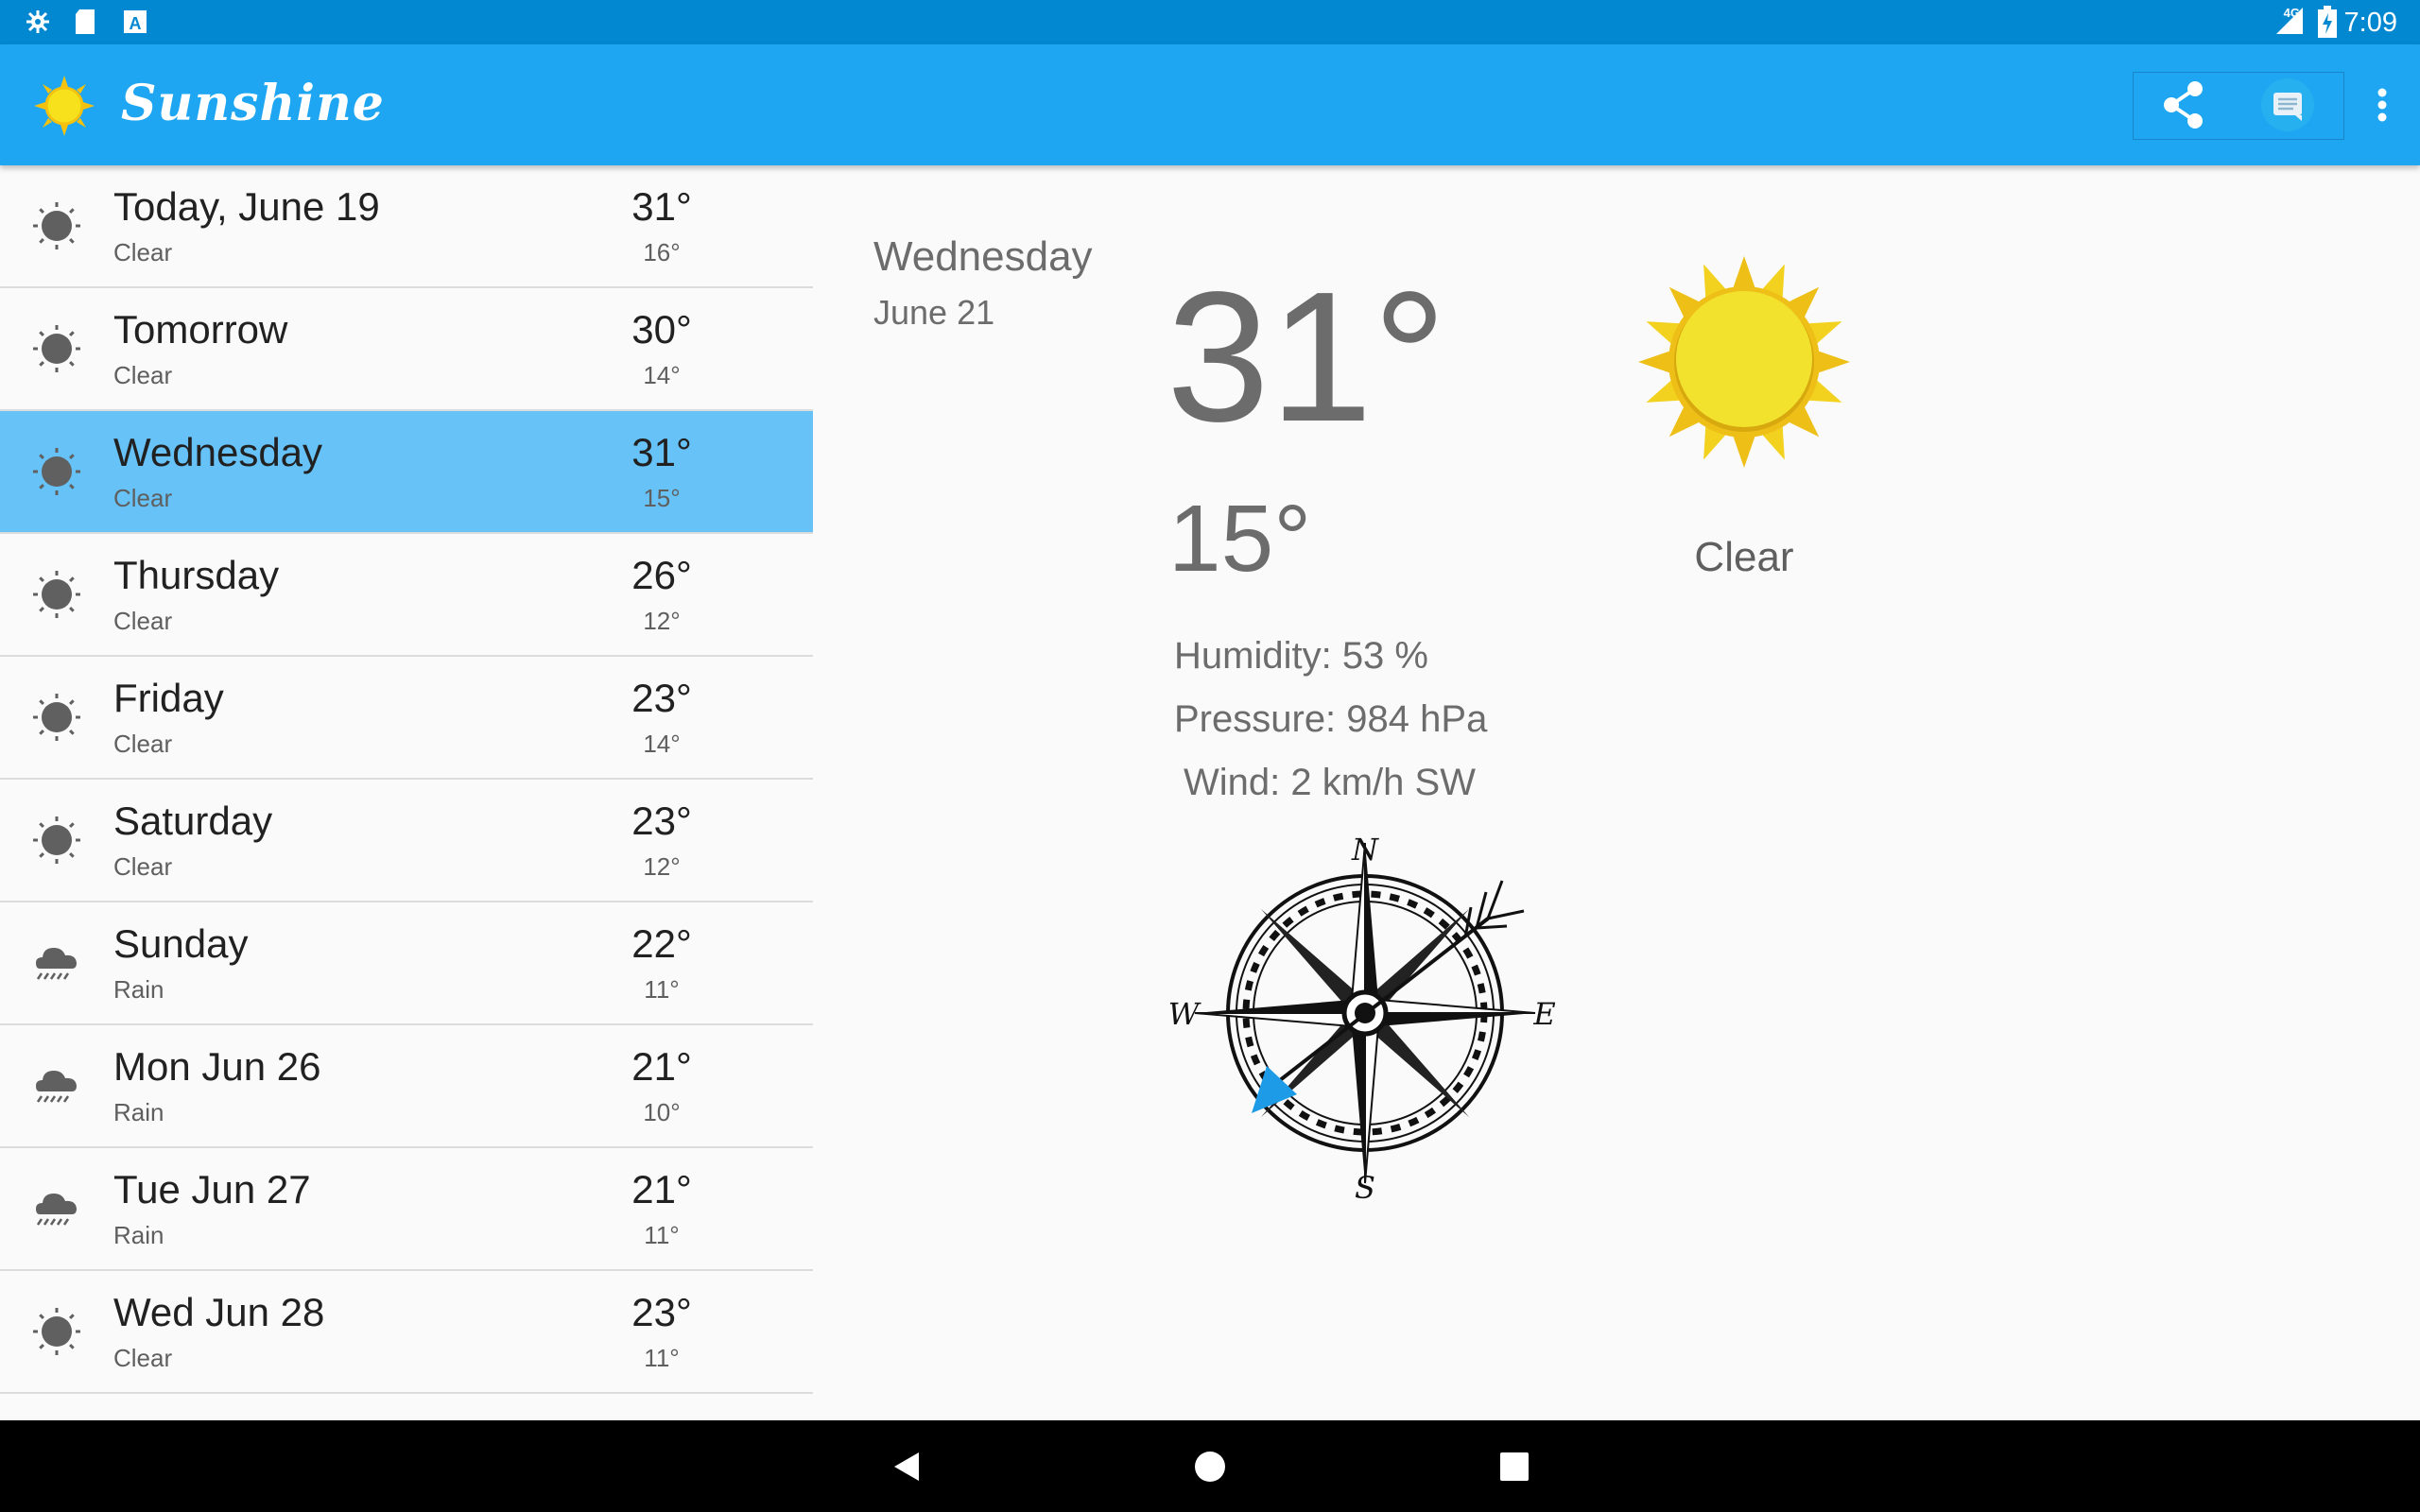 The width and height of the screenshot is (2420, 1512). I want to click on forecast-item: Today, June 19 Clear 31° 16°, so click(407, 226).